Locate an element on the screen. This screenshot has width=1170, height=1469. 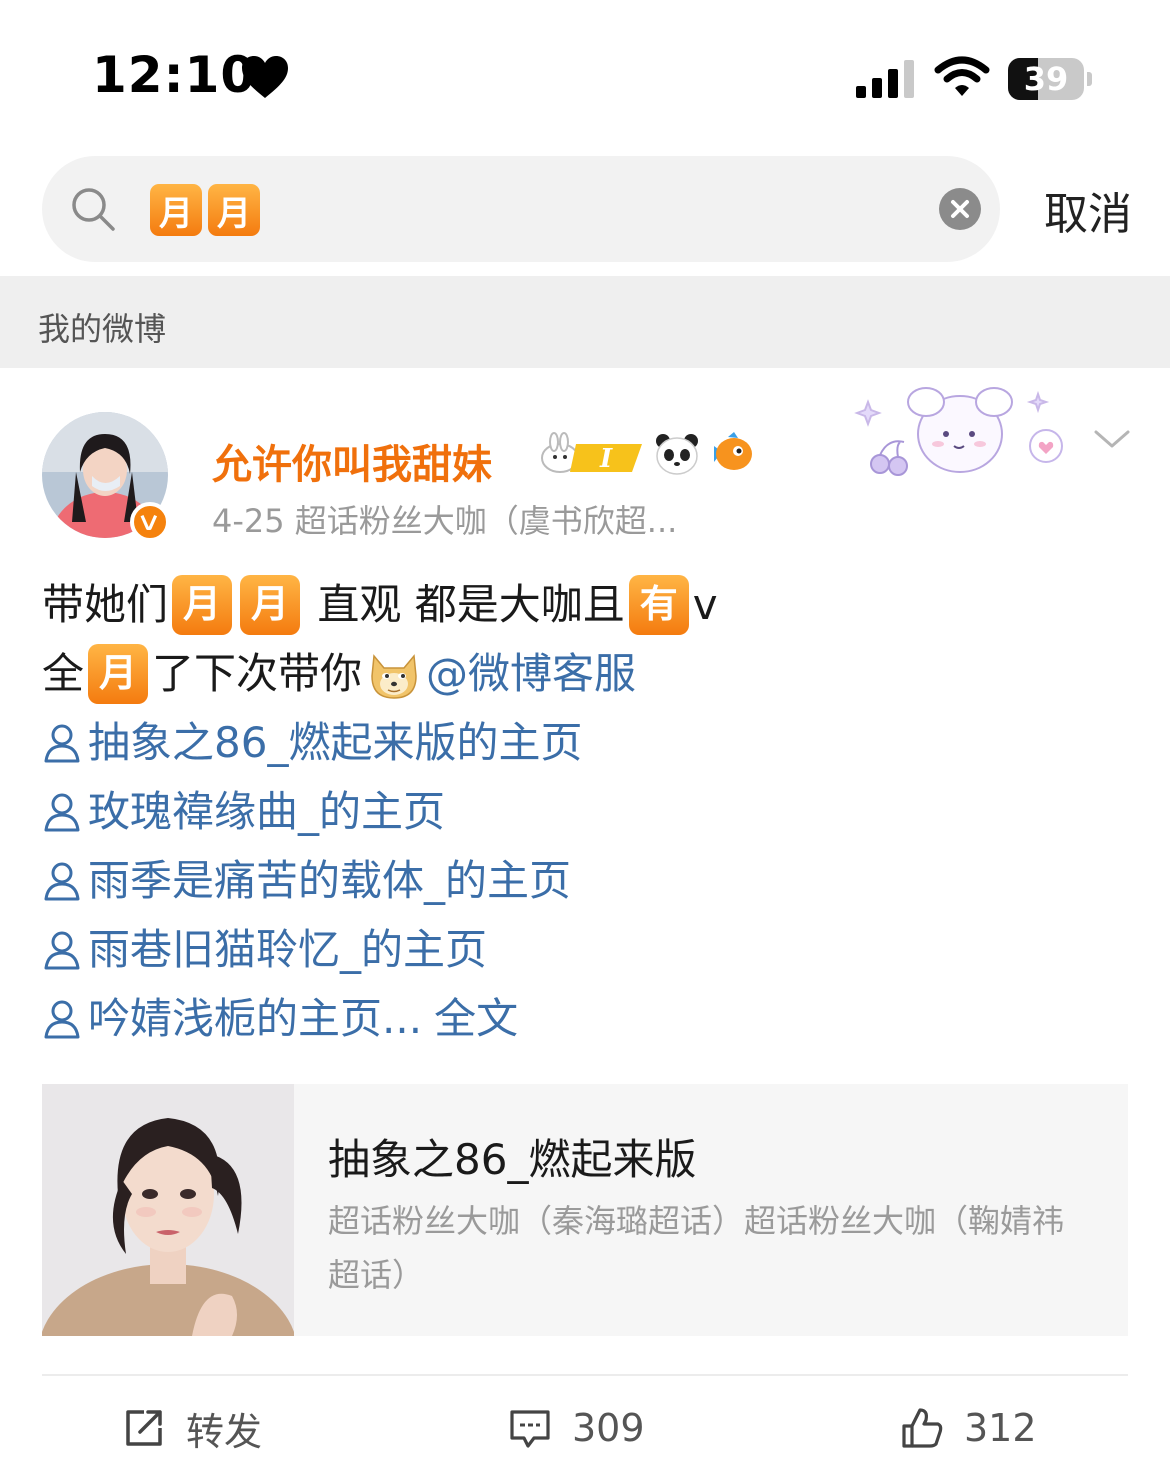
profile-link-line: 玫瑰禕缘曲_的主页 is located at coordinates (587, 811).